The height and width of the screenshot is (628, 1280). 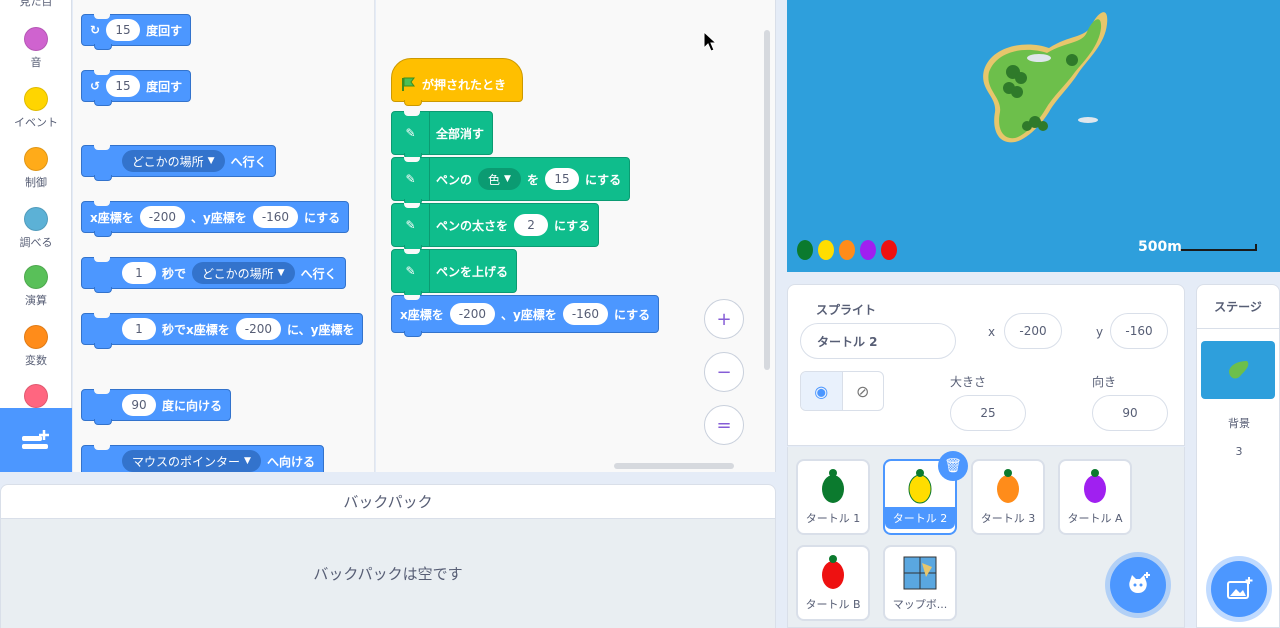 I want to click on zoom-out-button: −, so click(x=724, y=372).